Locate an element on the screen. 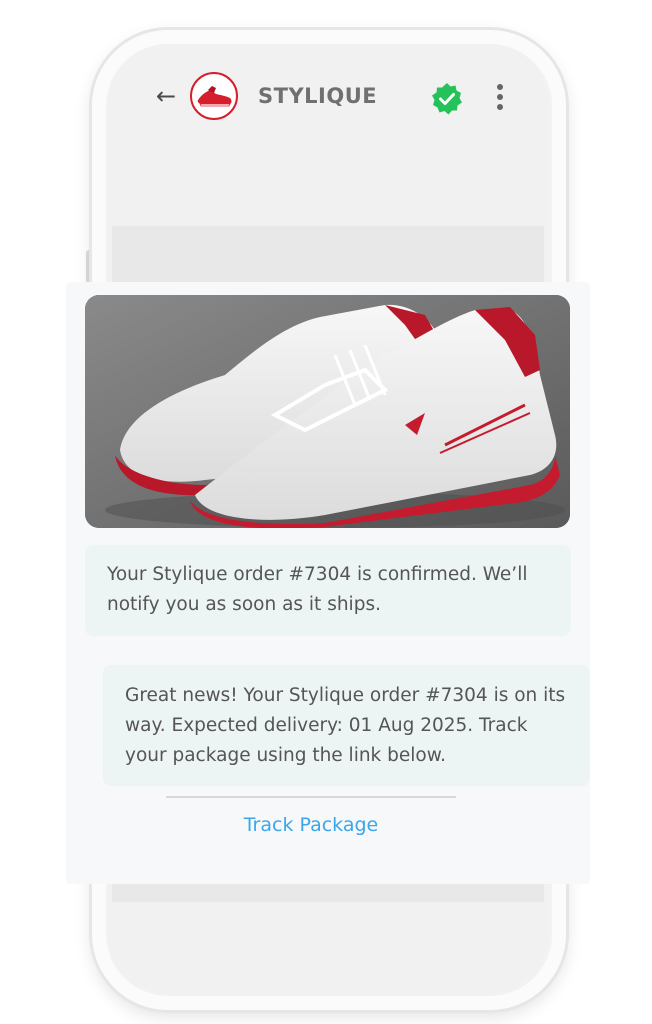 The image size is (652, 1024). sneaker-logo-icon is located at coordinates (214, 96).